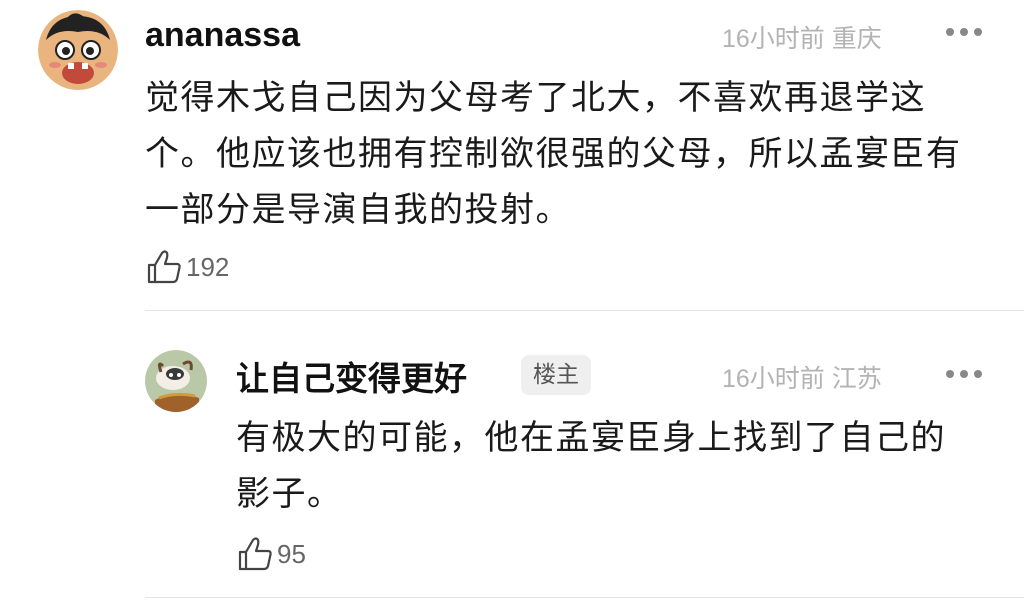 Image resolution: width=1024 pixels, height=602 pixels. I want to click on op-badge: 楼主, so click(556, 375).